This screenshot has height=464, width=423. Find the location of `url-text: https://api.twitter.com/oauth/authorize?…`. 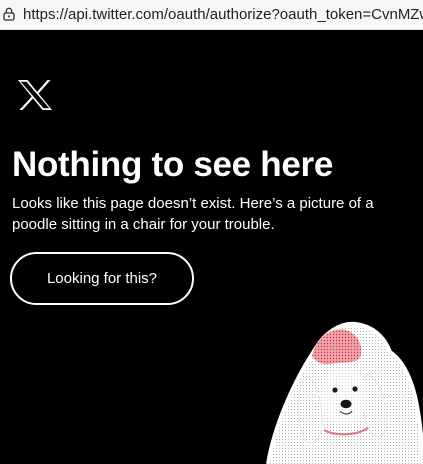

url-text: https://api.twitter.com/oauth/authorize?… is located at coordinates (223, 14).